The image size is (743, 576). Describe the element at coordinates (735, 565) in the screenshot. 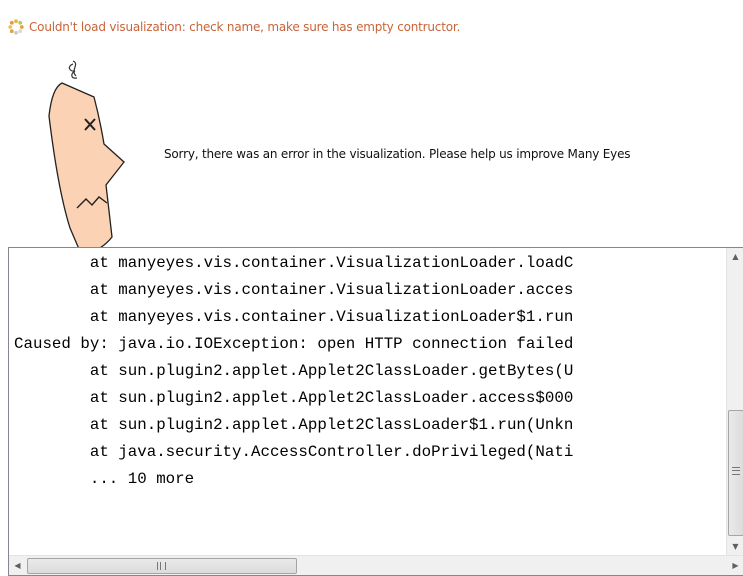

I see `scroll-right-icon: ▶` at that location.